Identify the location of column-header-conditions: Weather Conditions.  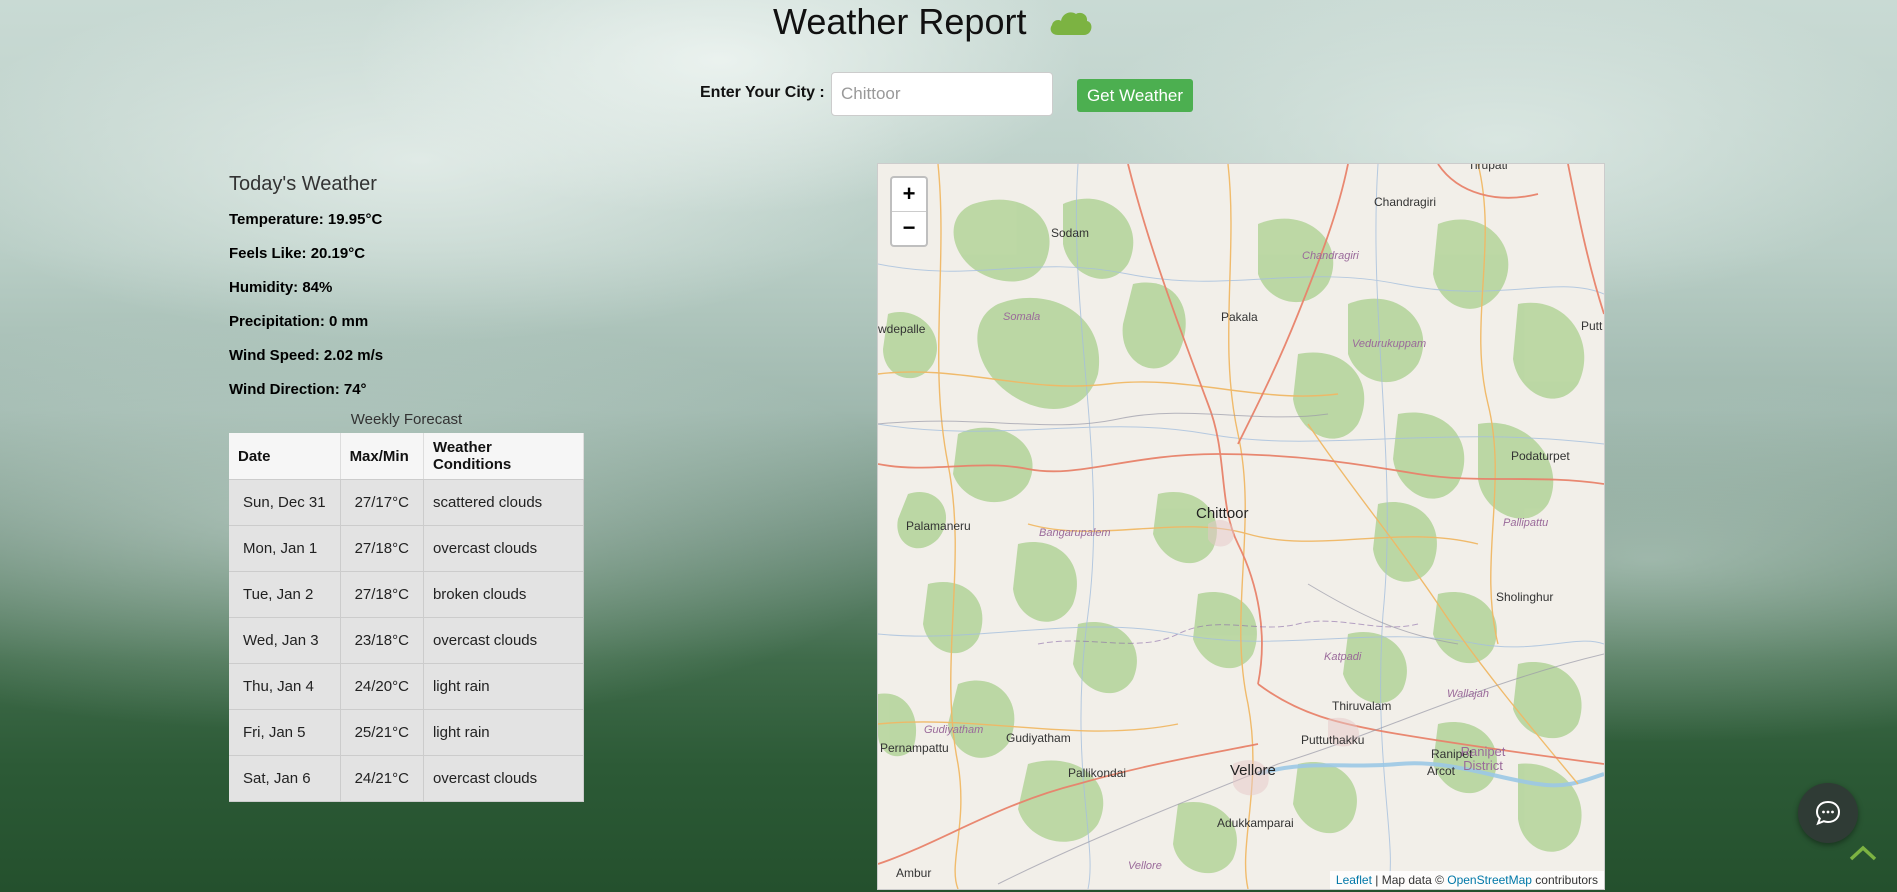
(504, 456).